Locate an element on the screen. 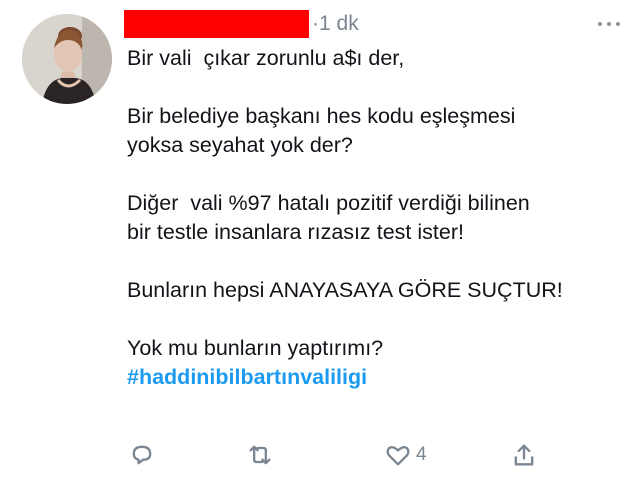 The width and height of the screenshot is (640, 496). heart-icon is located at coordinates (398, 456).